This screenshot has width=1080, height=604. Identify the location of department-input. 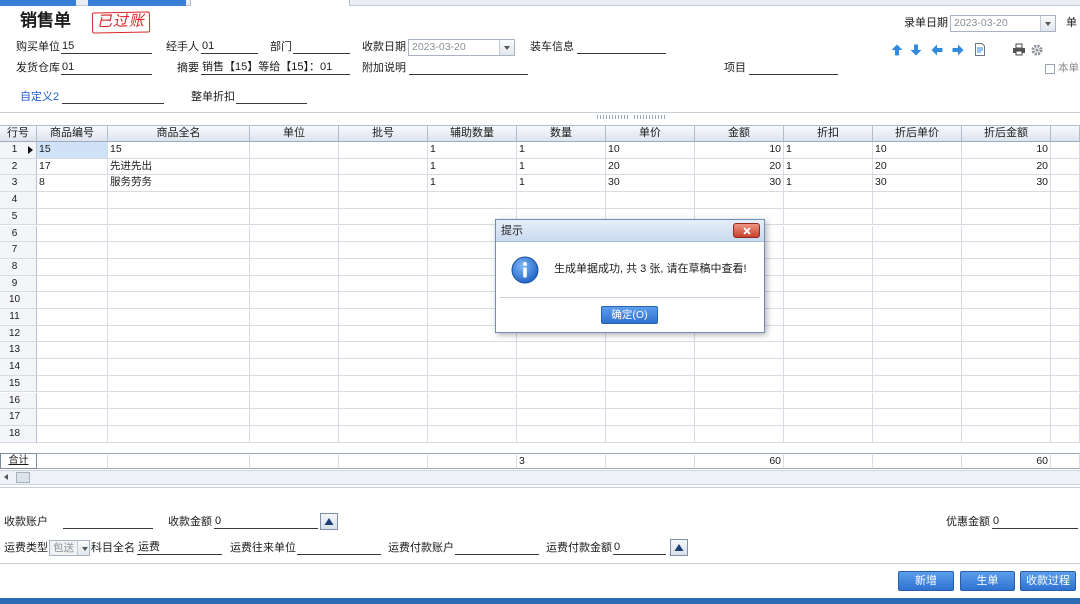
(321, 47).